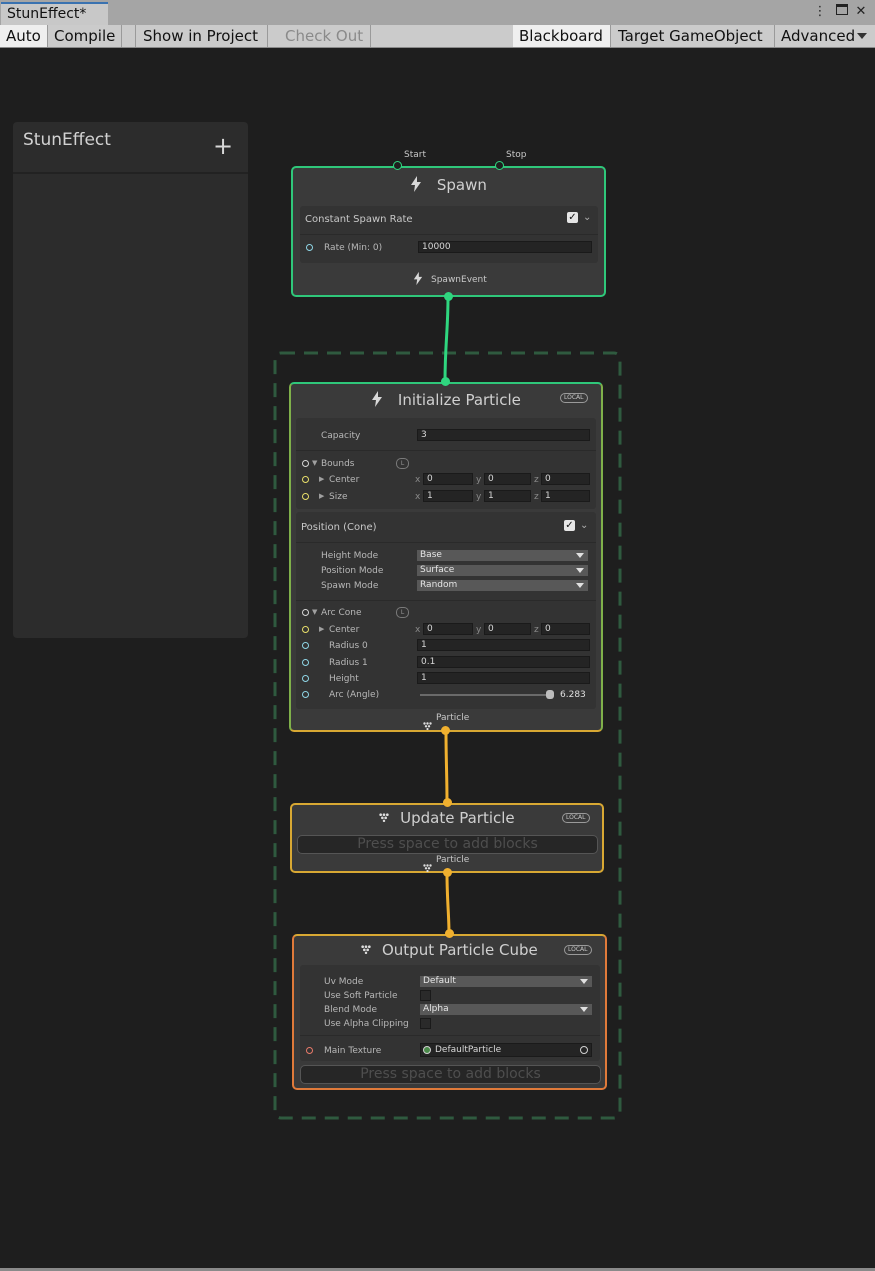 The width and height of the screenshot is (875, 1271). I want to click on main-texture-label: Main Texture, so click(353, 1051).